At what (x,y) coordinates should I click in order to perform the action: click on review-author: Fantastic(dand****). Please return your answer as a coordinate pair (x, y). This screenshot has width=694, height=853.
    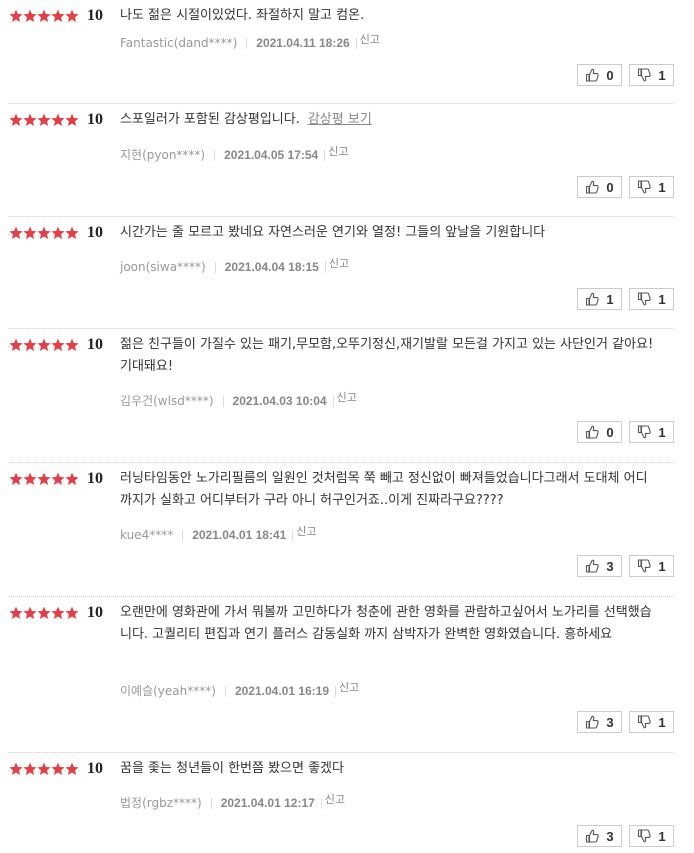
    Looking at the image, I should click on (179, 43).